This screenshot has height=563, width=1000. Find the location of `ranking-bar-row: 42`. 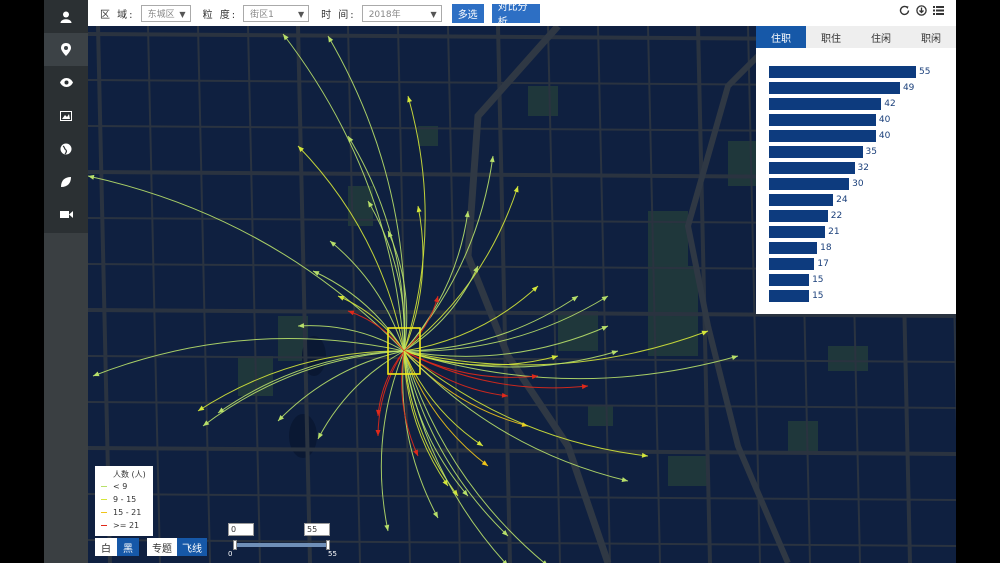

ranking-bar-row: 42 is located at coordinates (859, 104).